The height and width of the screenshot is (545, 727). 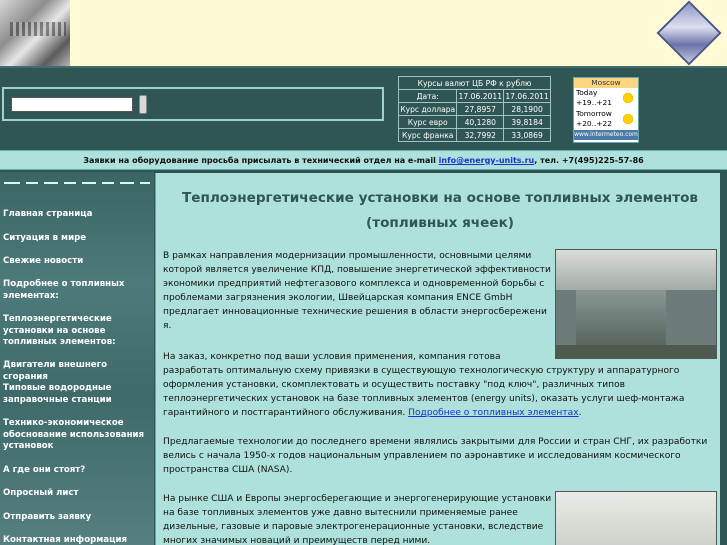 I want to click on rates-date-label: Дата:, so click(x=427, y=96).